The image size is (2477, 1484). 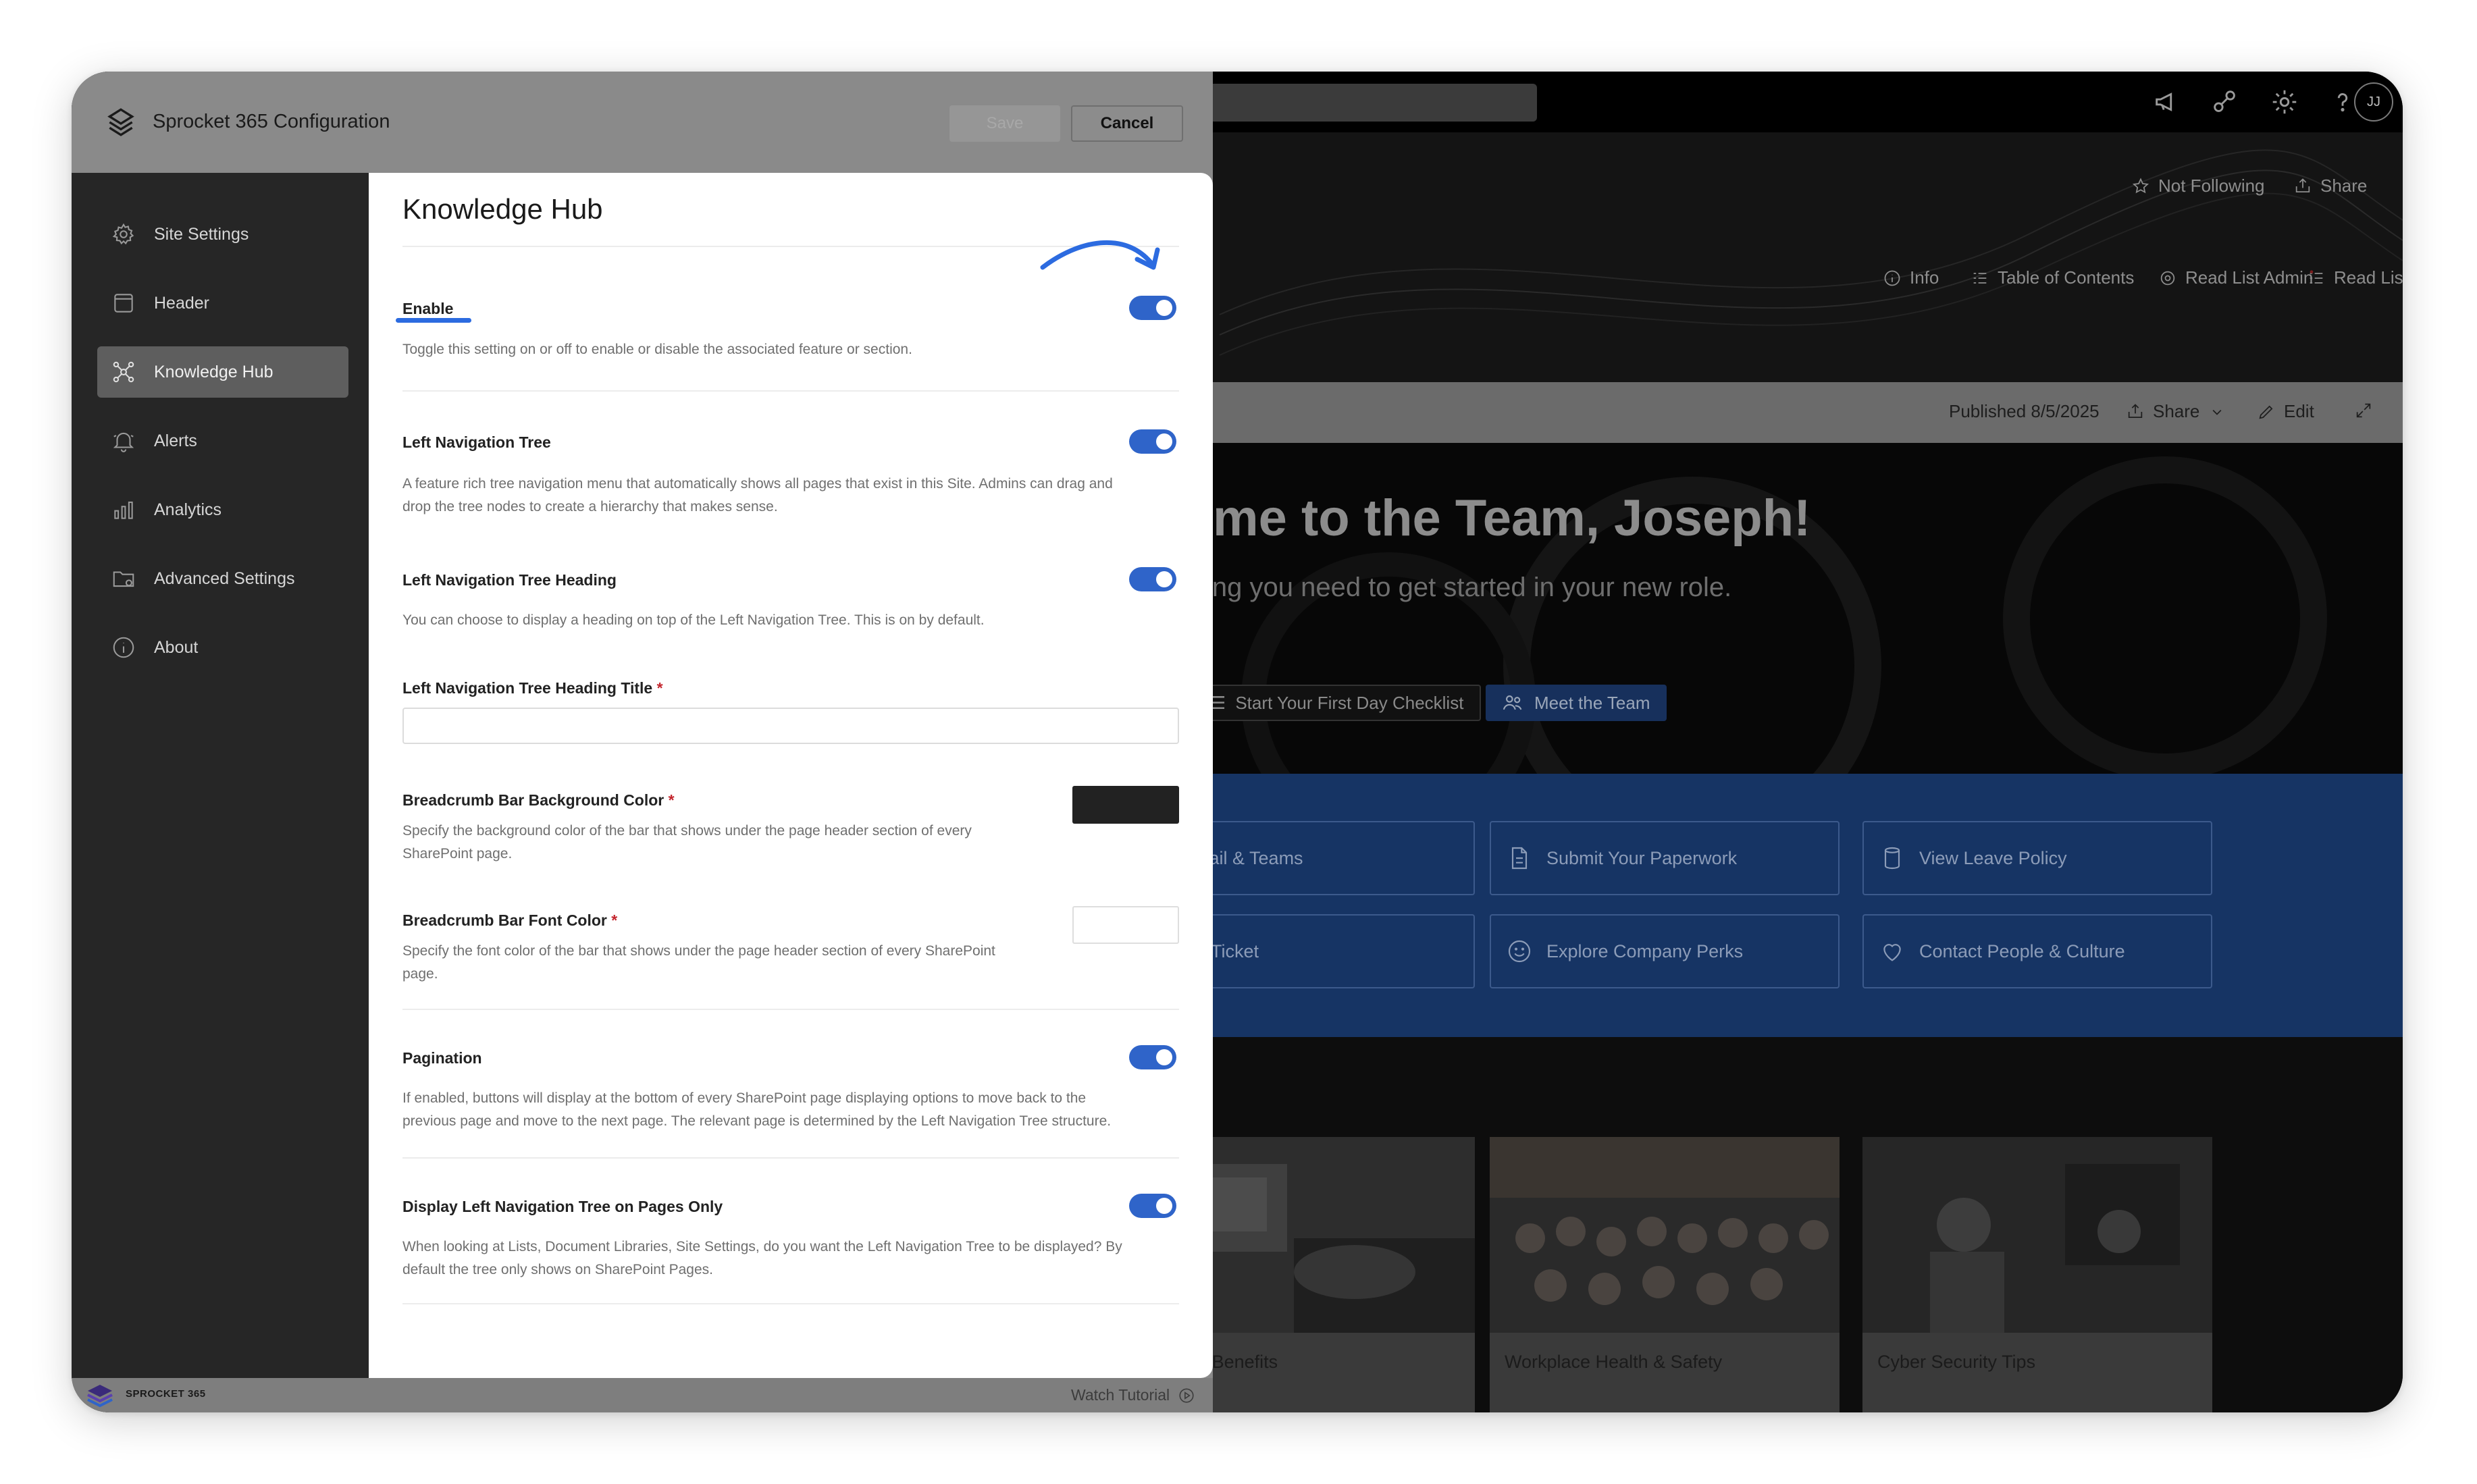 I want to click on smiley-icon, so click(x=1519, y=951).